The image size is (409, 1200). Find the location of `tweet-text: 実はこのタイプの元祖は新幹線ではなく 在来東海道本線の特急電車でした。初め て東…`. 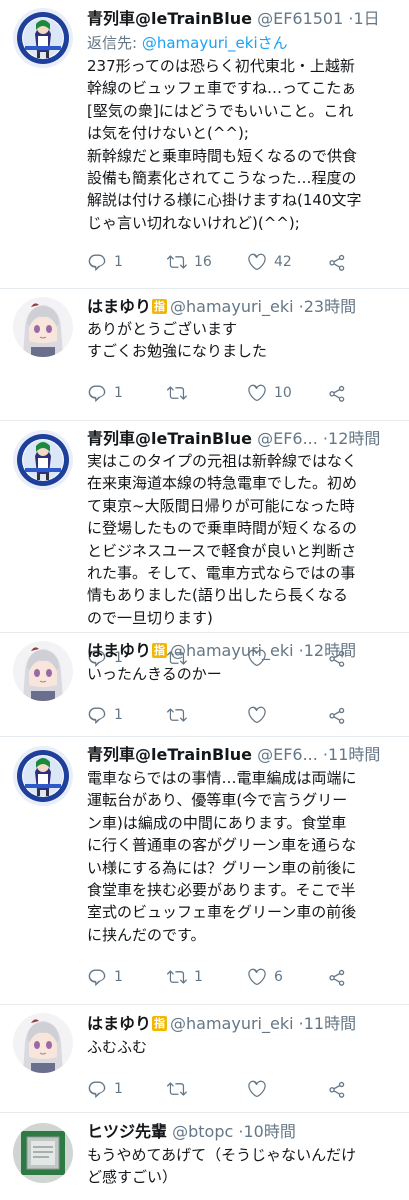

tweet-text: 実はこのタイプの元祖は新幹線ではなく 在来東海道本線の特急電車でした。初め て東… is located at coordinates (222, 539).